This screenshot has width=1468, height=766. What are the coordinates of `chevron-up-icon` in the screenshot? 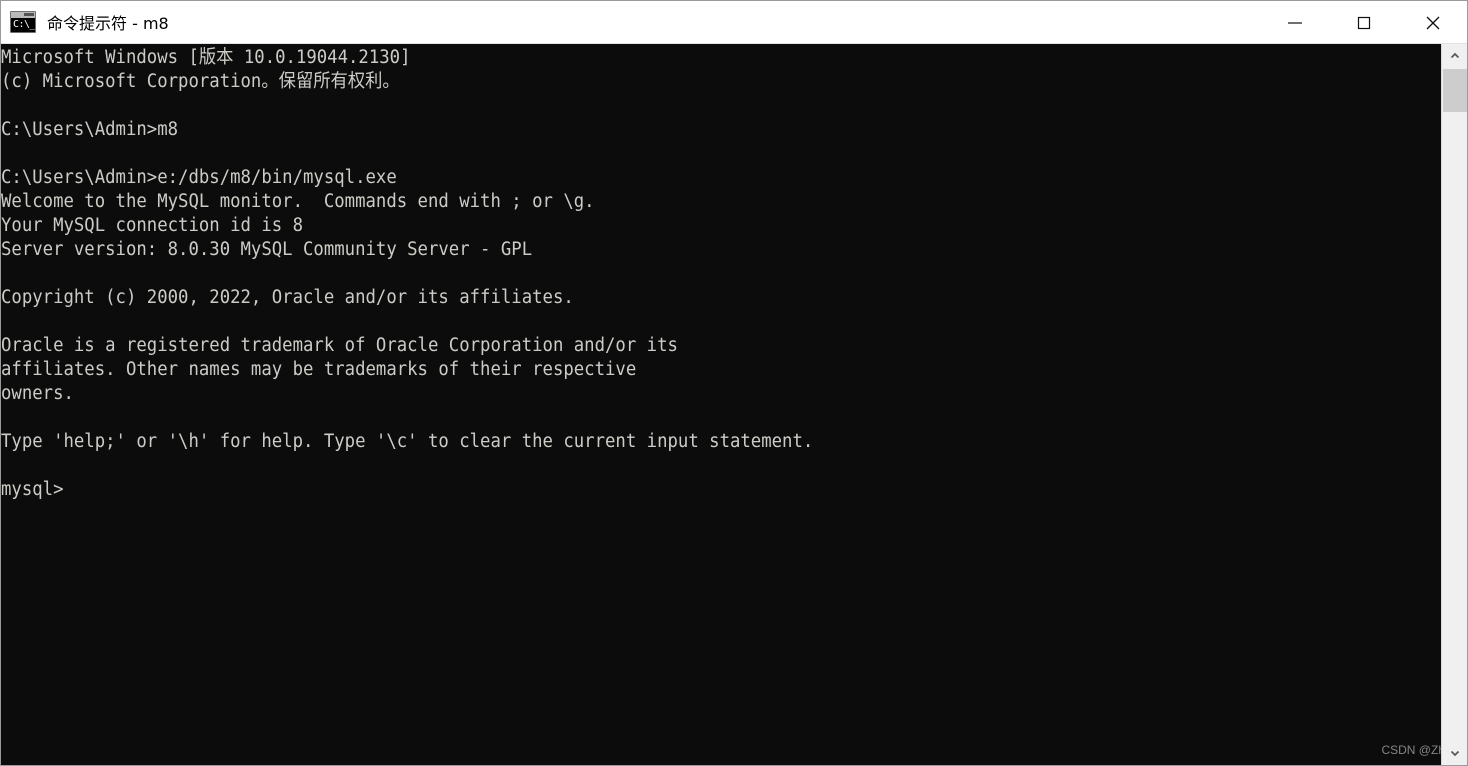 It's located at (1454, 55).